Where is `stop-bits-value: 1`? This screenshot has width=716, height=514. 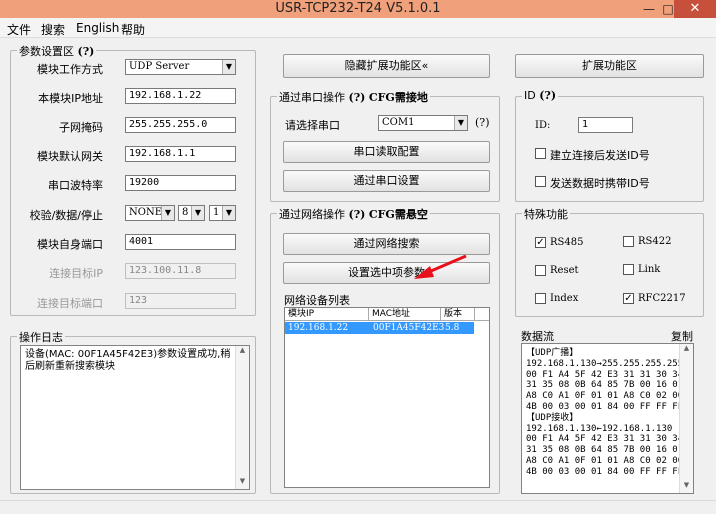
stop-bits-value: 1 is located at coordinates (216, 212).